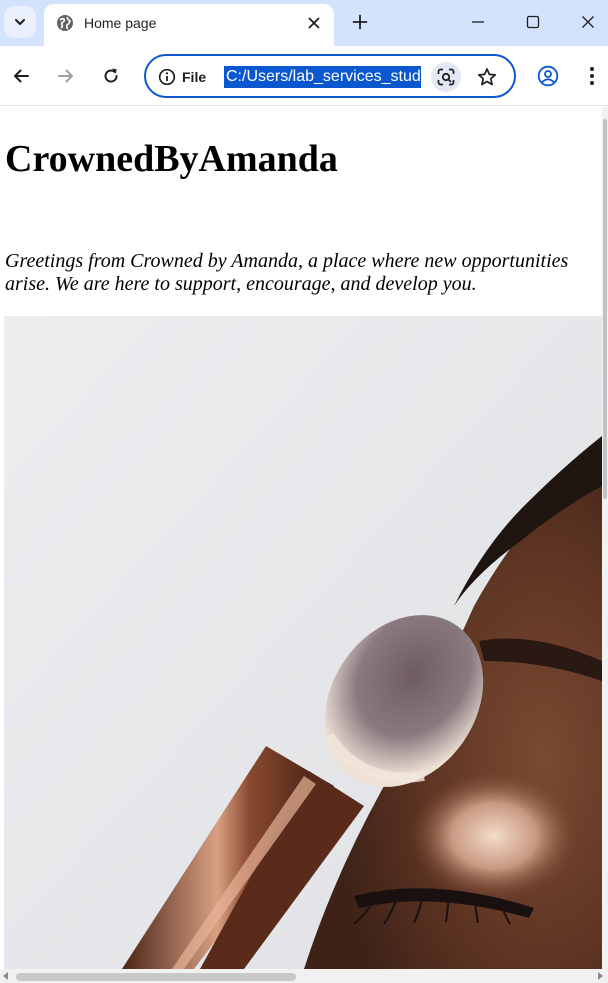 The height and width of the screenshot is (983, 608). I want to click on minimize-button, so click(478, 22).